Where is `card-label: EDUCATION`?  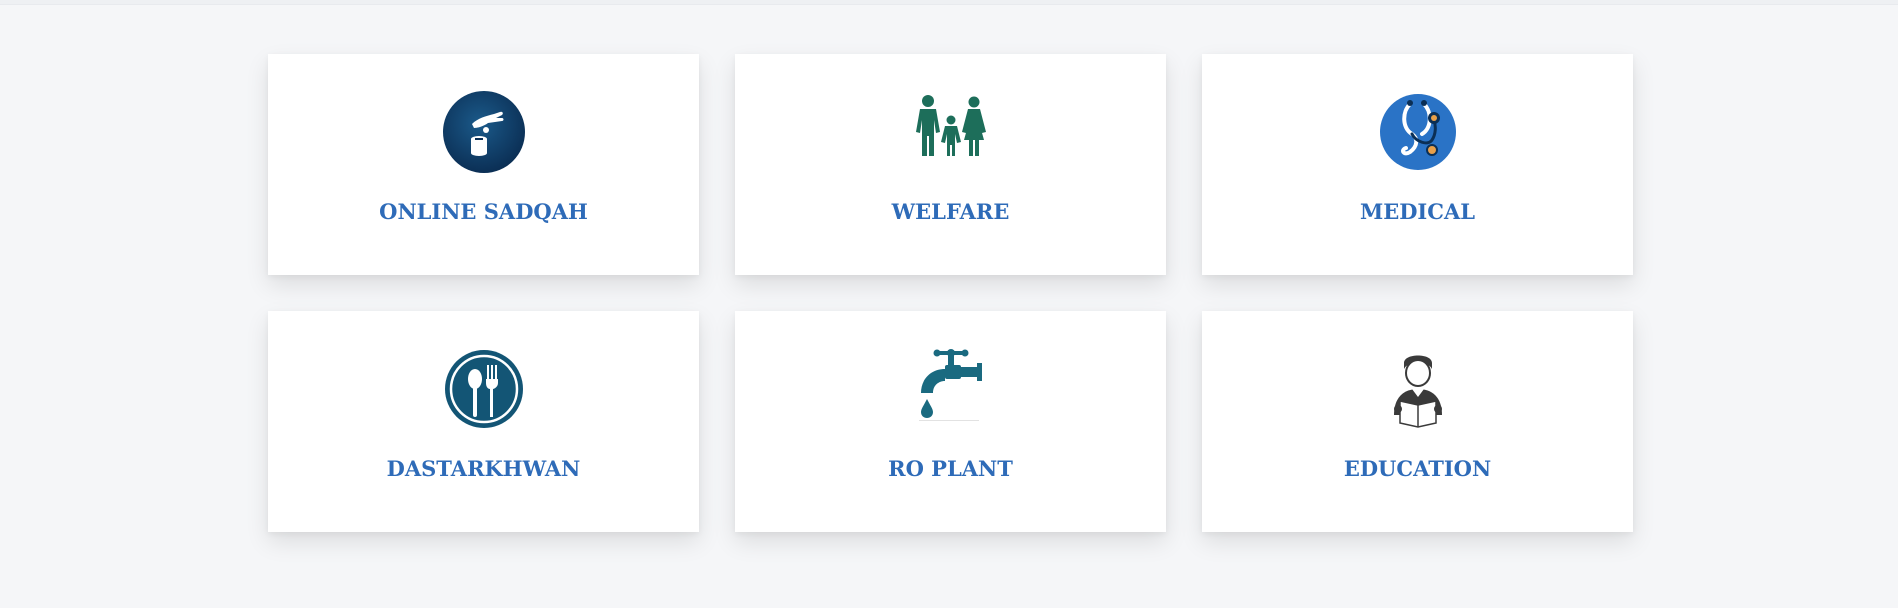 card-label: EDUCATION is located at coordinates (1417, 468).